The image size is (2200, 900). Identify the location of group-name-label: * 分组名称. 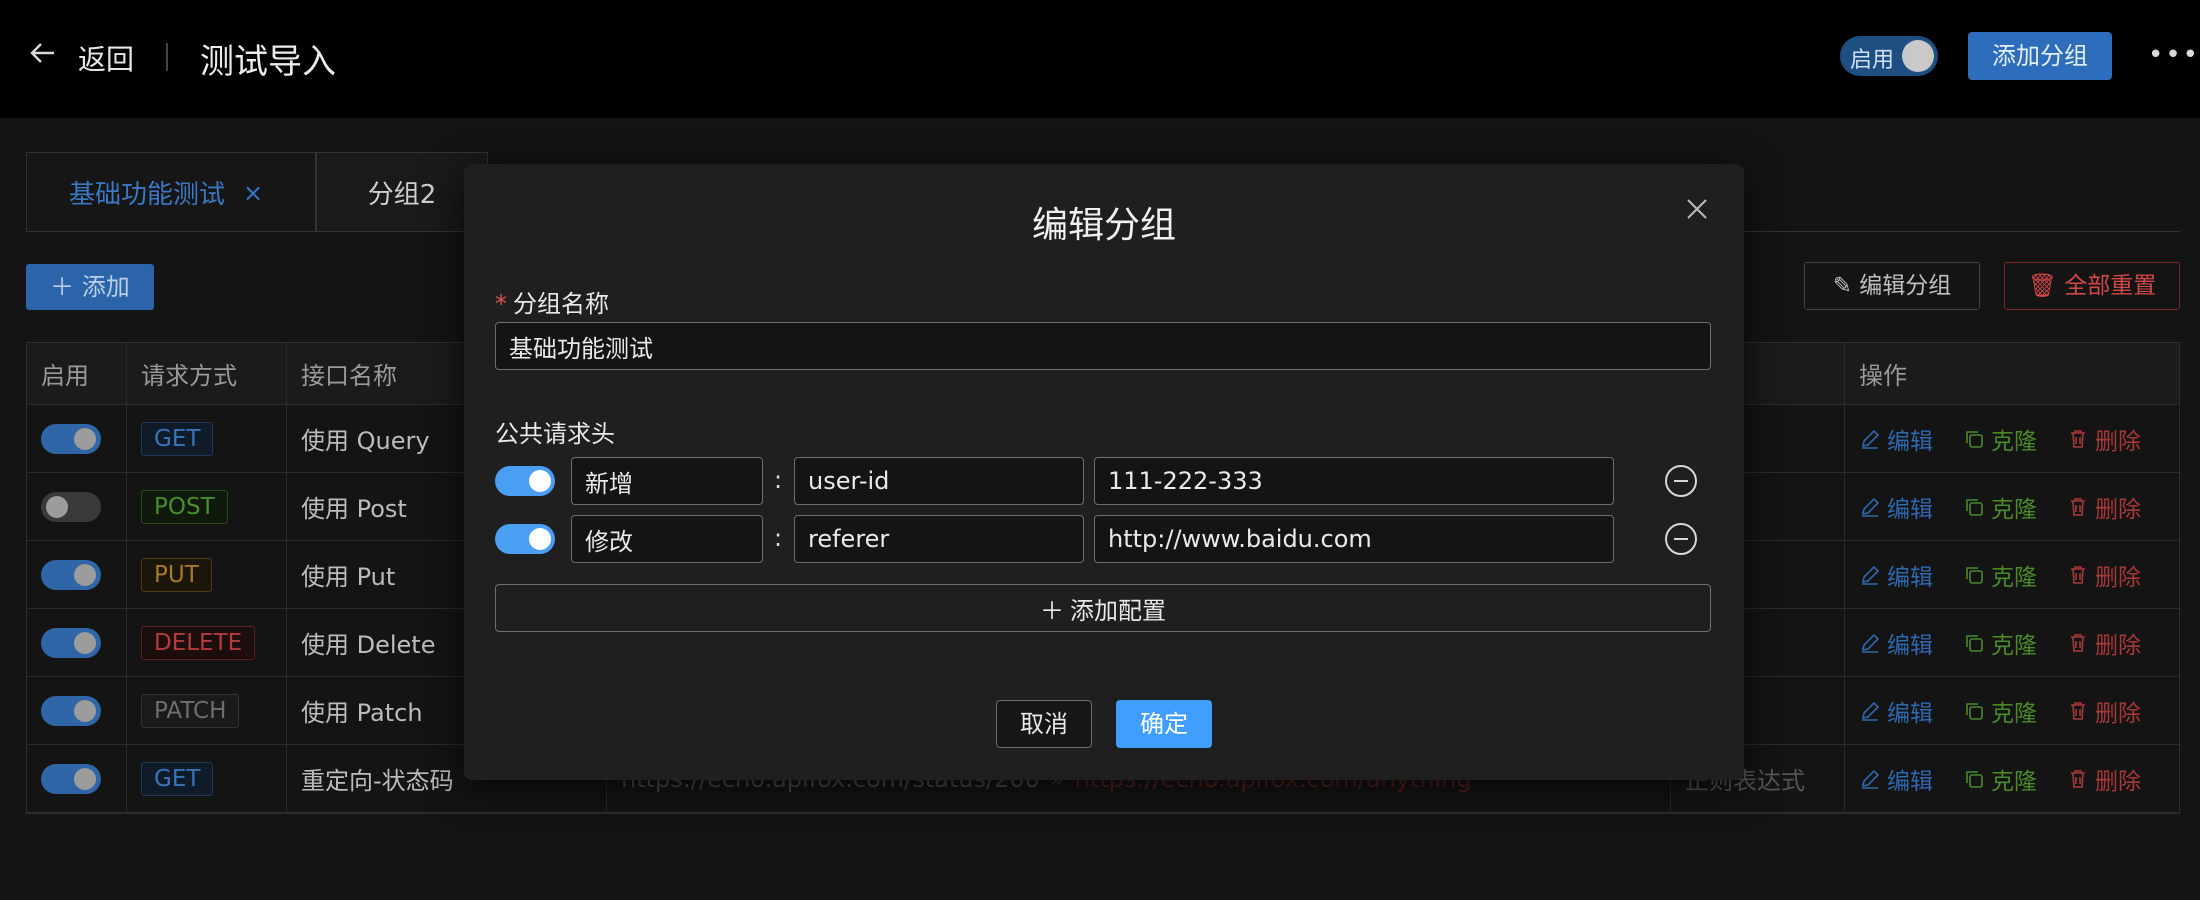
(552, 301).